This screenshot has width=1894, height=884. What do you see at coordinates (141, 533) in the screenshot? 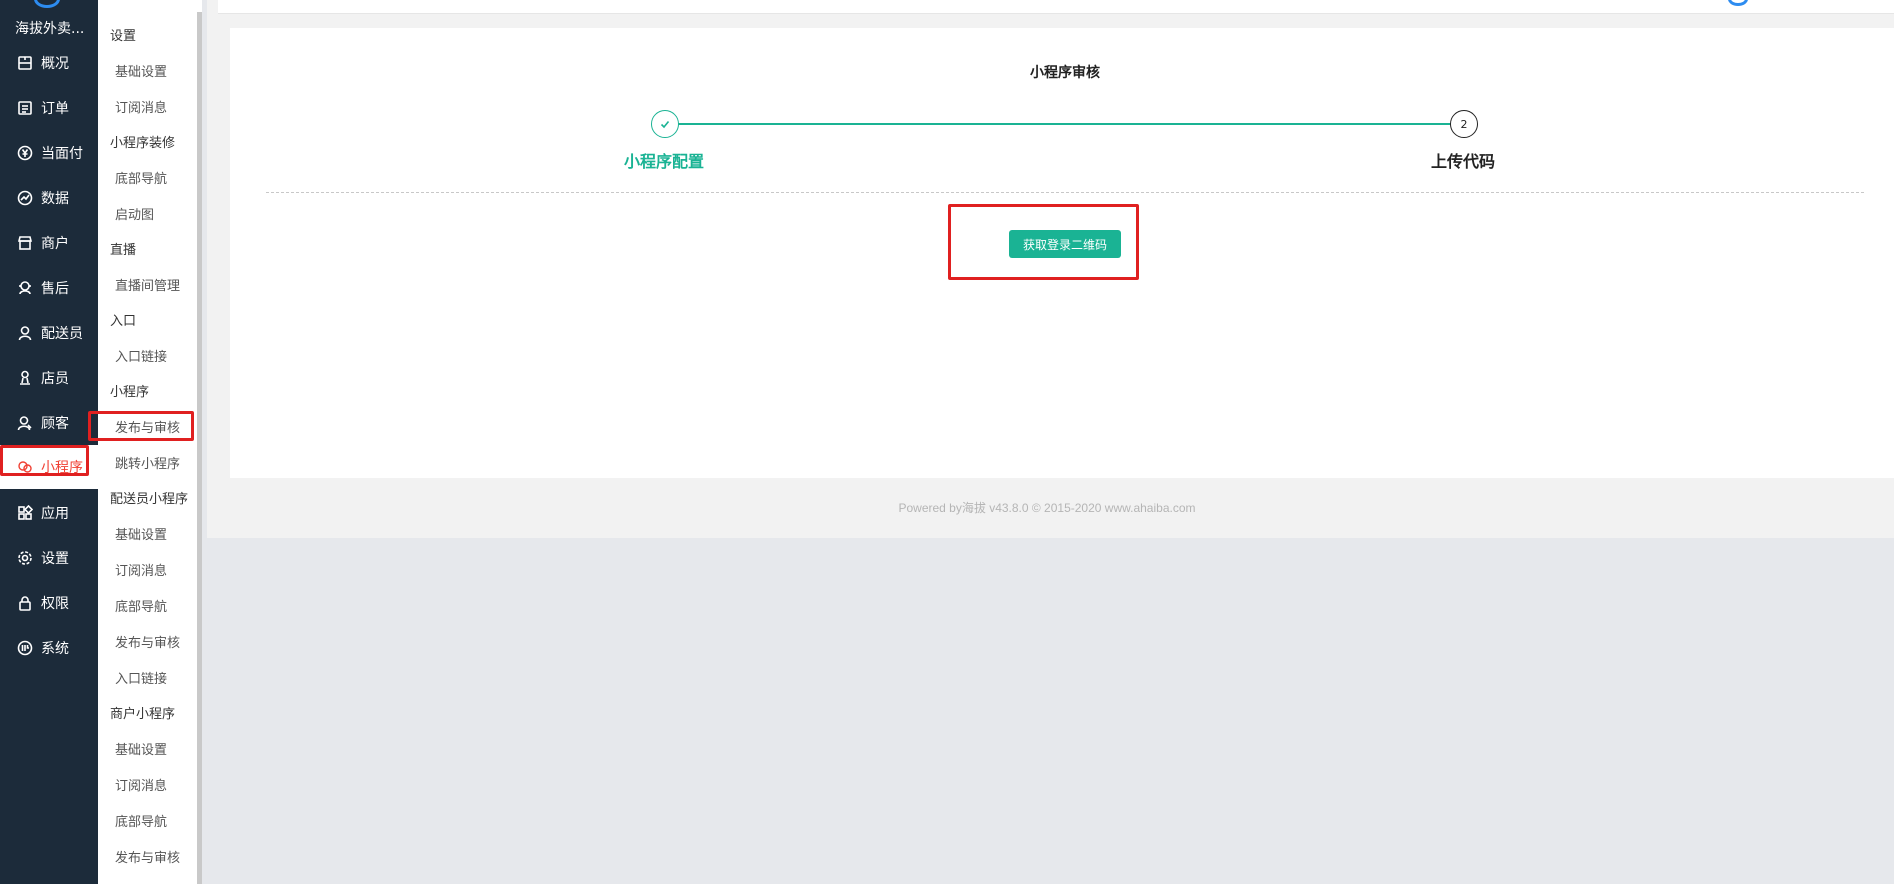
I see `submenu-item-courier-basic: 基础设置` at bounding box center [141, 533].